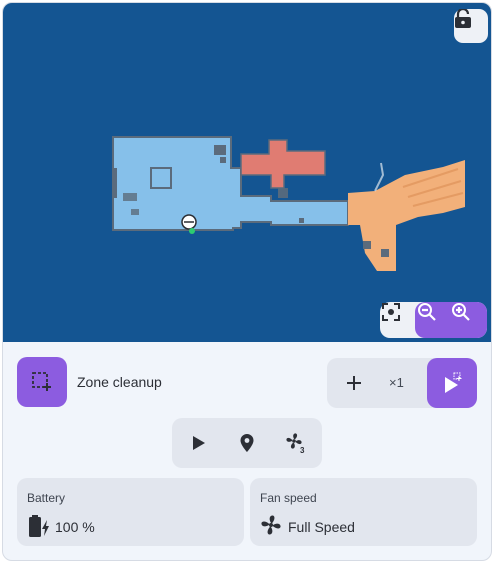  Describe the element at coordinates (427, 312) in the screenshot. I see `zoom-out-icon` at that location.